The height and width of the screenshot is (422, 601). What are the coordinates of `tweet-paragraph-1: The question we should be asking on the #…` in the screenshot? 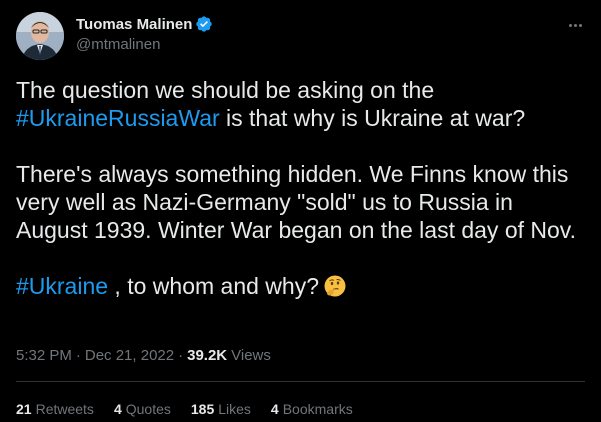 It's located at (300, 104).